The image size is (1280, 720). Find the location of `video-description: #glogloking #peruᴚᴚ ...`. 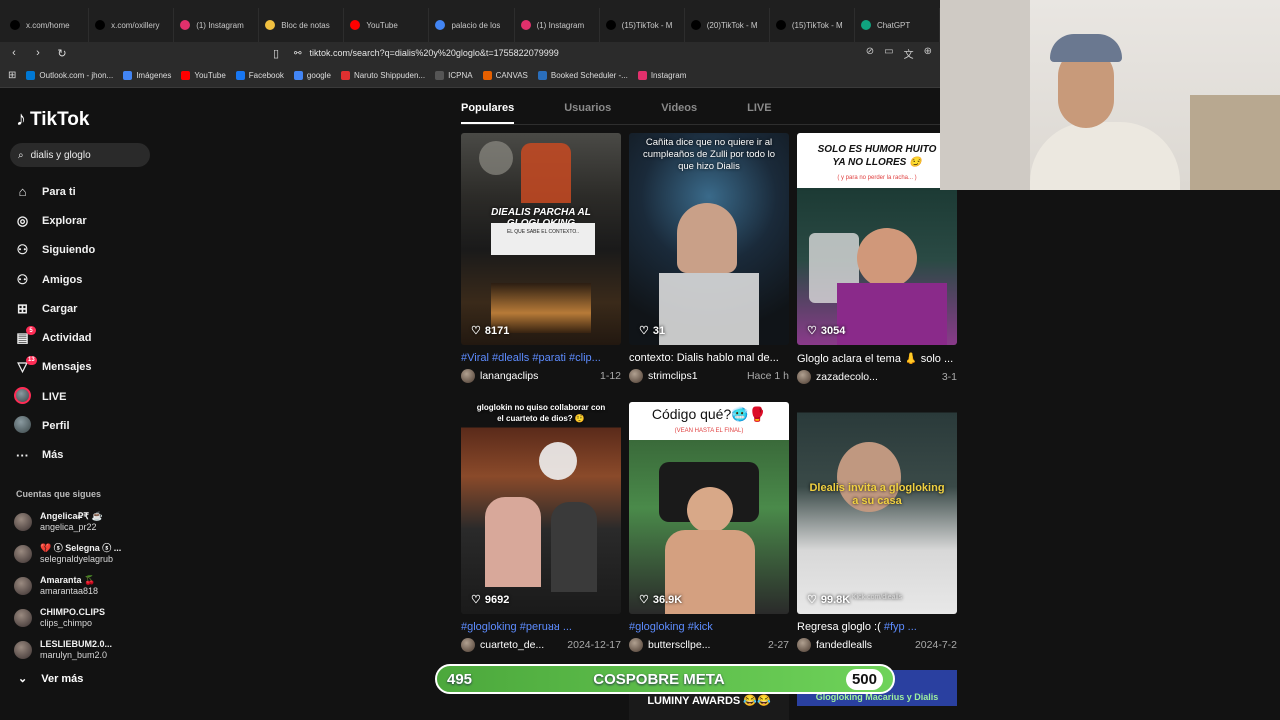

video-description: #glogloking #peruᴚᴚ ... is located at coordinates (541, 627).